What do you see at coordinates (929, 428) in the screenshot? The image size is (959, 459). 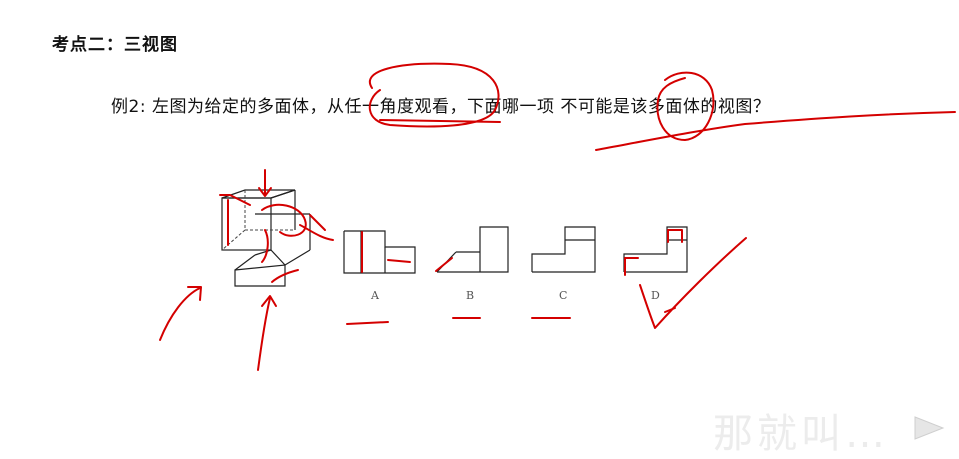 I see `play-icon` at bounding box center [929, 428].